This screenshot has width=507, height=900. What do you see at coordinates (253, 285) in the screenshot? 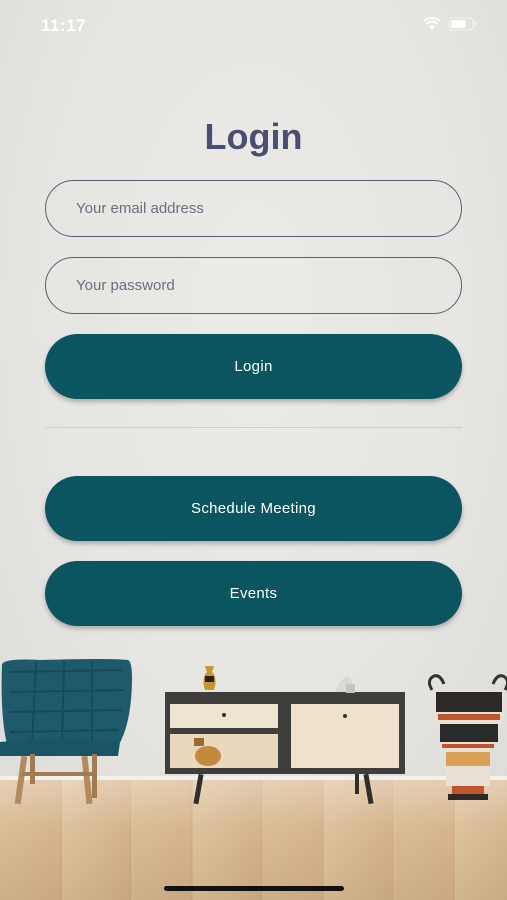
I see `password-field` at bounding box center [253, 285].